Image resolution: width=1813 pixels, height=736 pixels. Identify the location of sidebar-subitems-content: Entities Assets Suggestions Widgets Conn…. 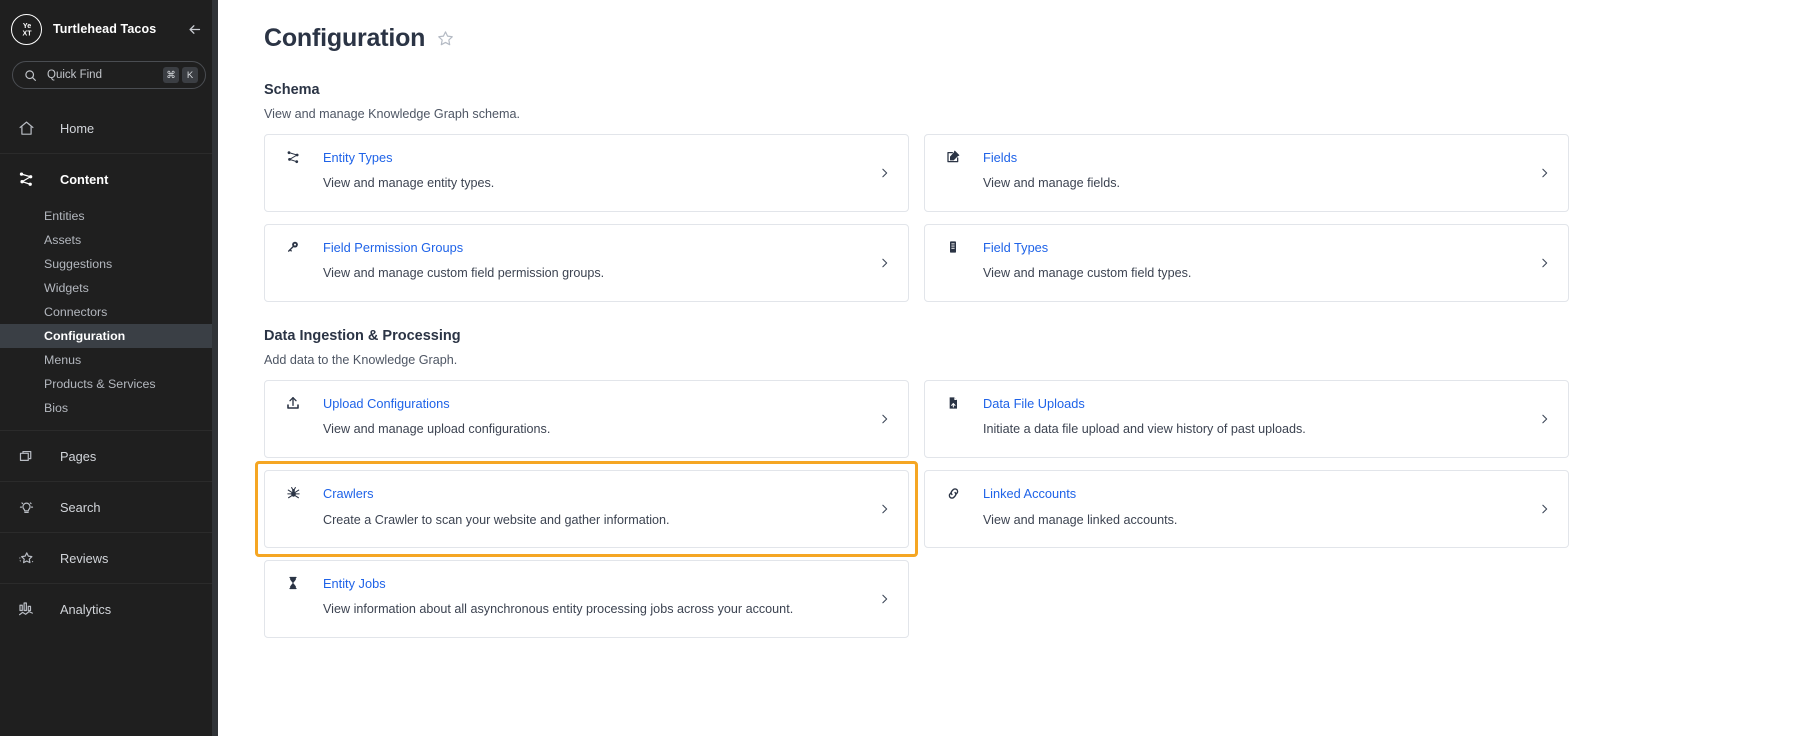
(109, 317).